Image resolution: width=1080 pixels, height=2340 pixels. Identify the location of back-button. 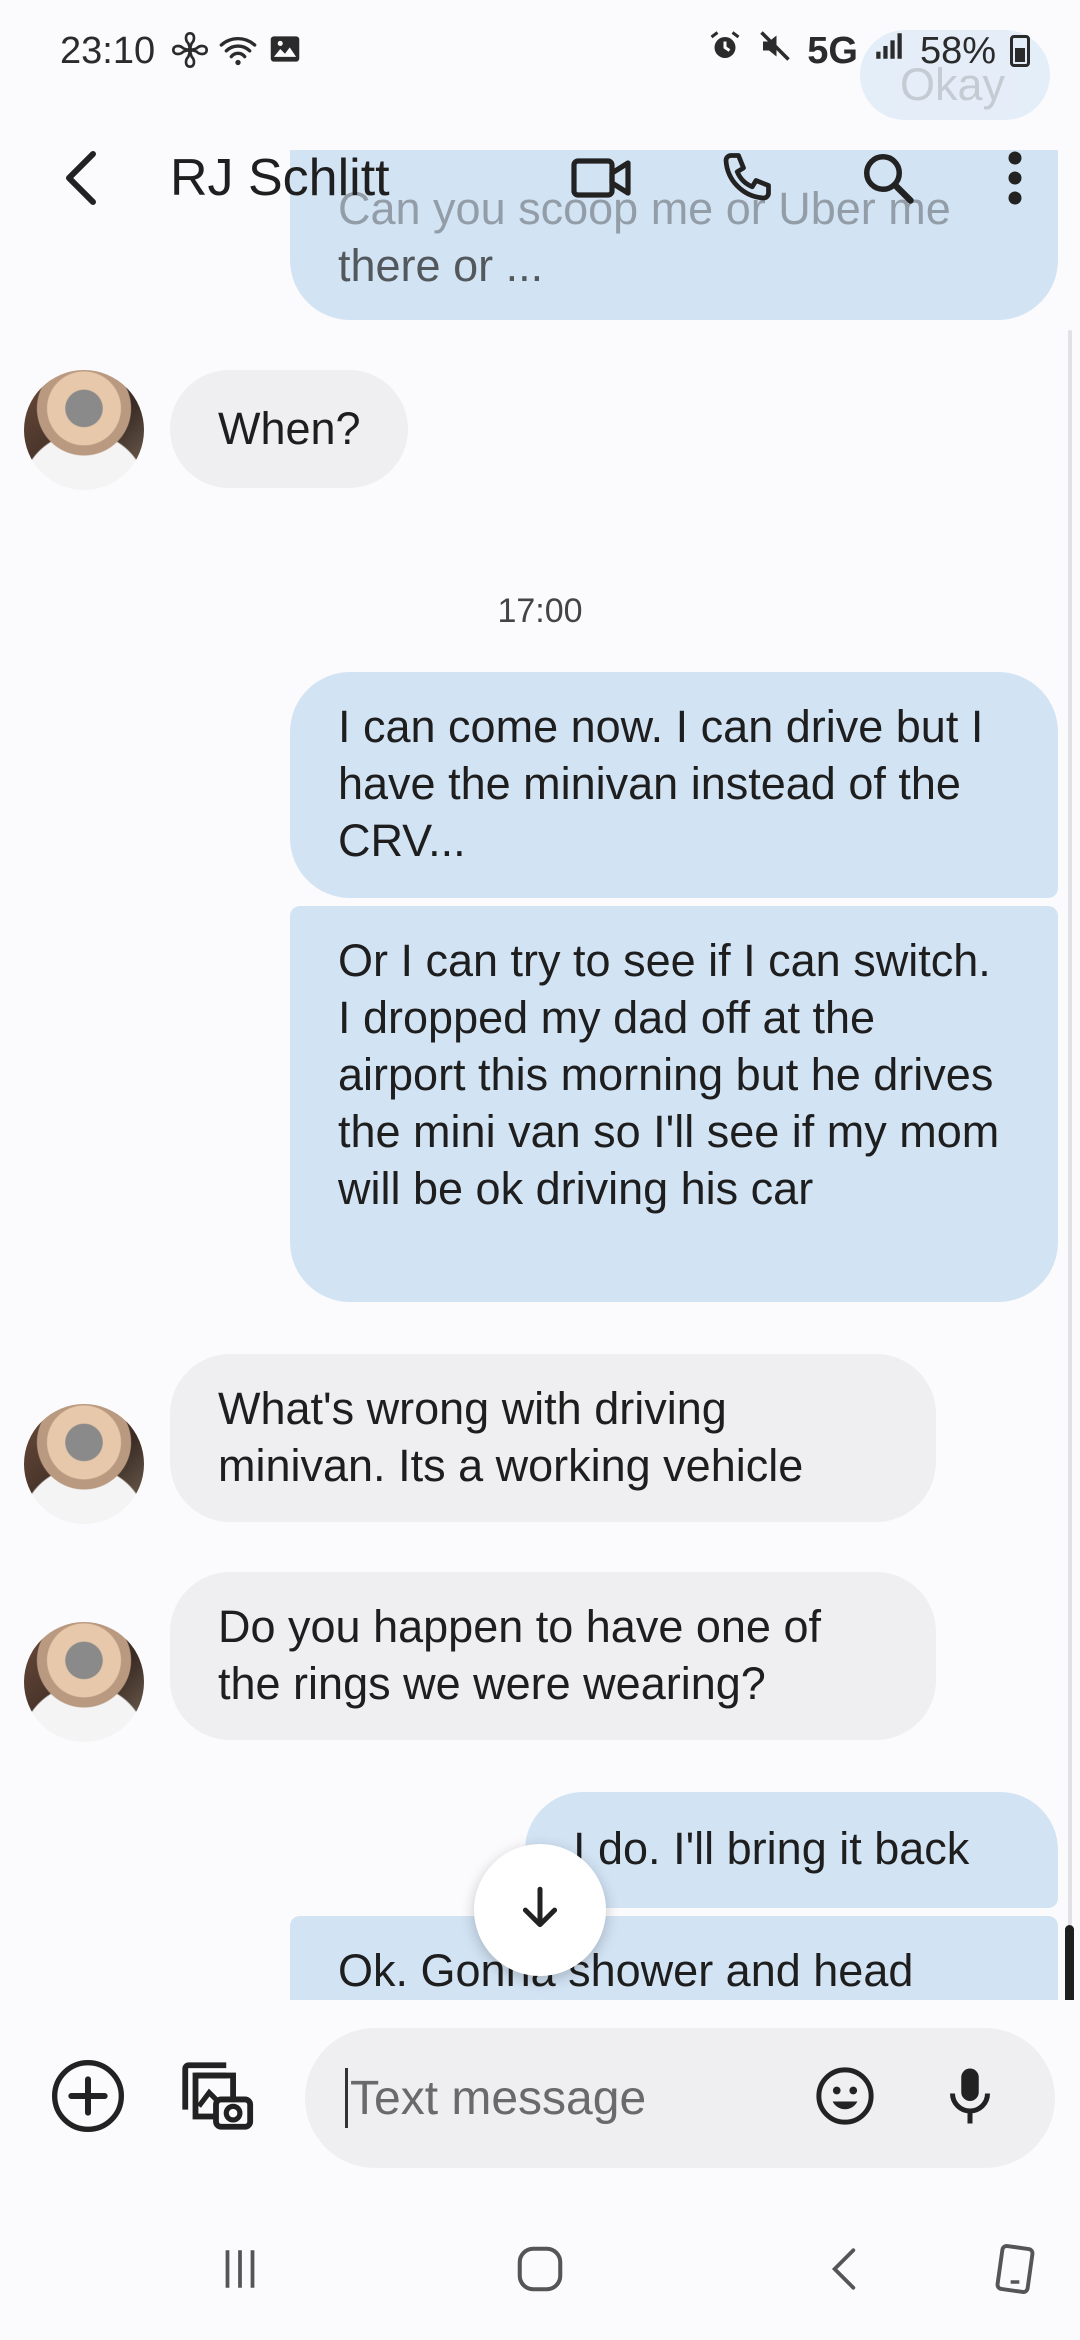
(82, 180).